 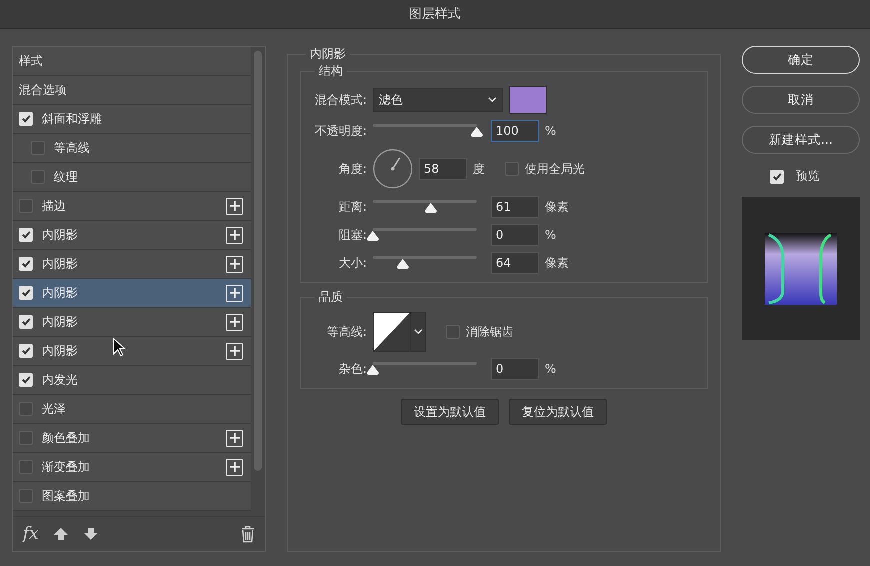 I want to click on style-list-item: 描边, so click(x=132, y=206).